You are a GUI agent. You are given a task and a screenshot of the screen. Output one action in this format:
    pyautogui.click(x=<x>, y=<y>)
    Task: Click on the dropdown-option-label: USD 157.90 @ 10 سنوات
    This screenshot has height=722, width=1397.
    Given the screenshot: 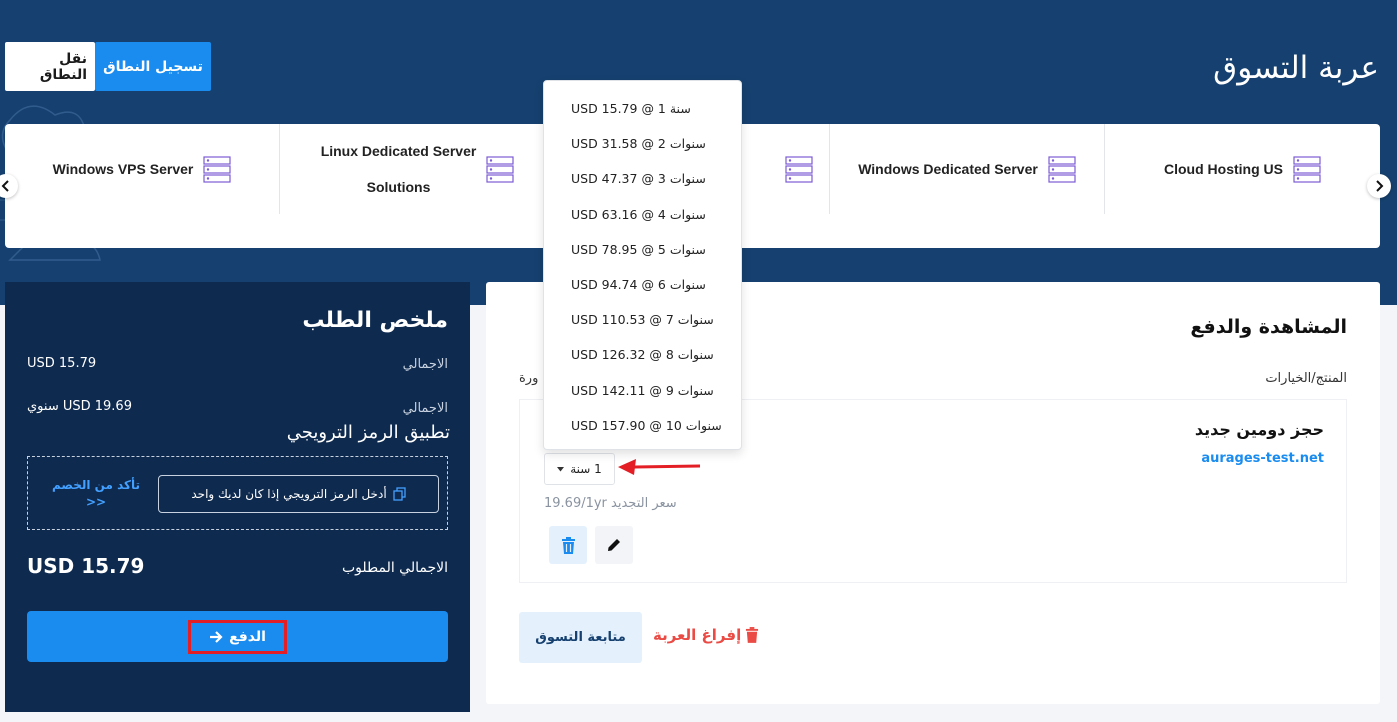 What is the action you would take?
    pyautogui.click(x=646, y=425)
    